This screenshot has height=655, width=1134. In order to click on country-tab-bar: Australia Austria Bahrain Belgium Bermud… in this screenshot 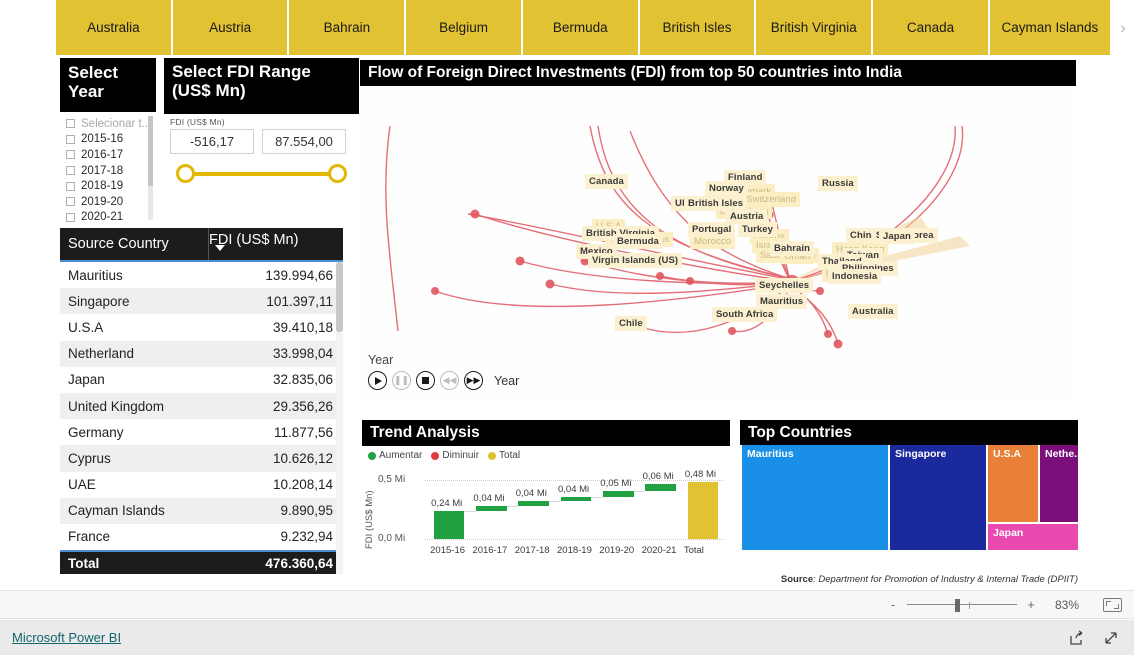, I will do `click(595, 27)`.